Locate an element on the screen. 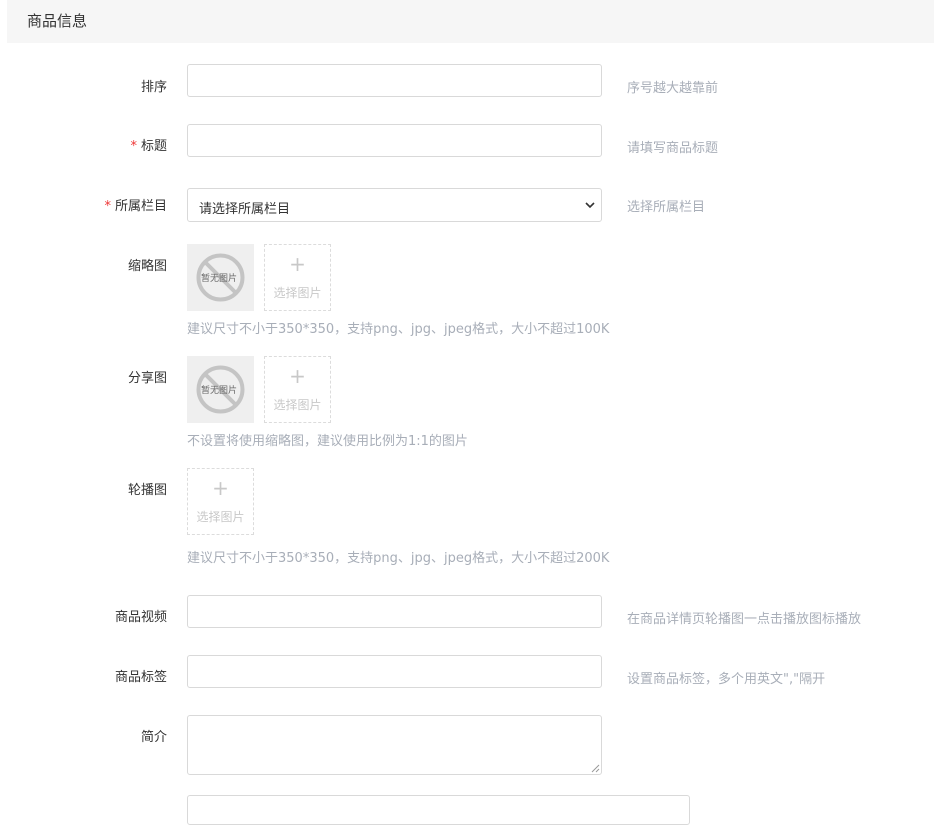  video-hint: 在商品详情页轮播图一点击播放图标播放 is located at coordinates (744, 619).